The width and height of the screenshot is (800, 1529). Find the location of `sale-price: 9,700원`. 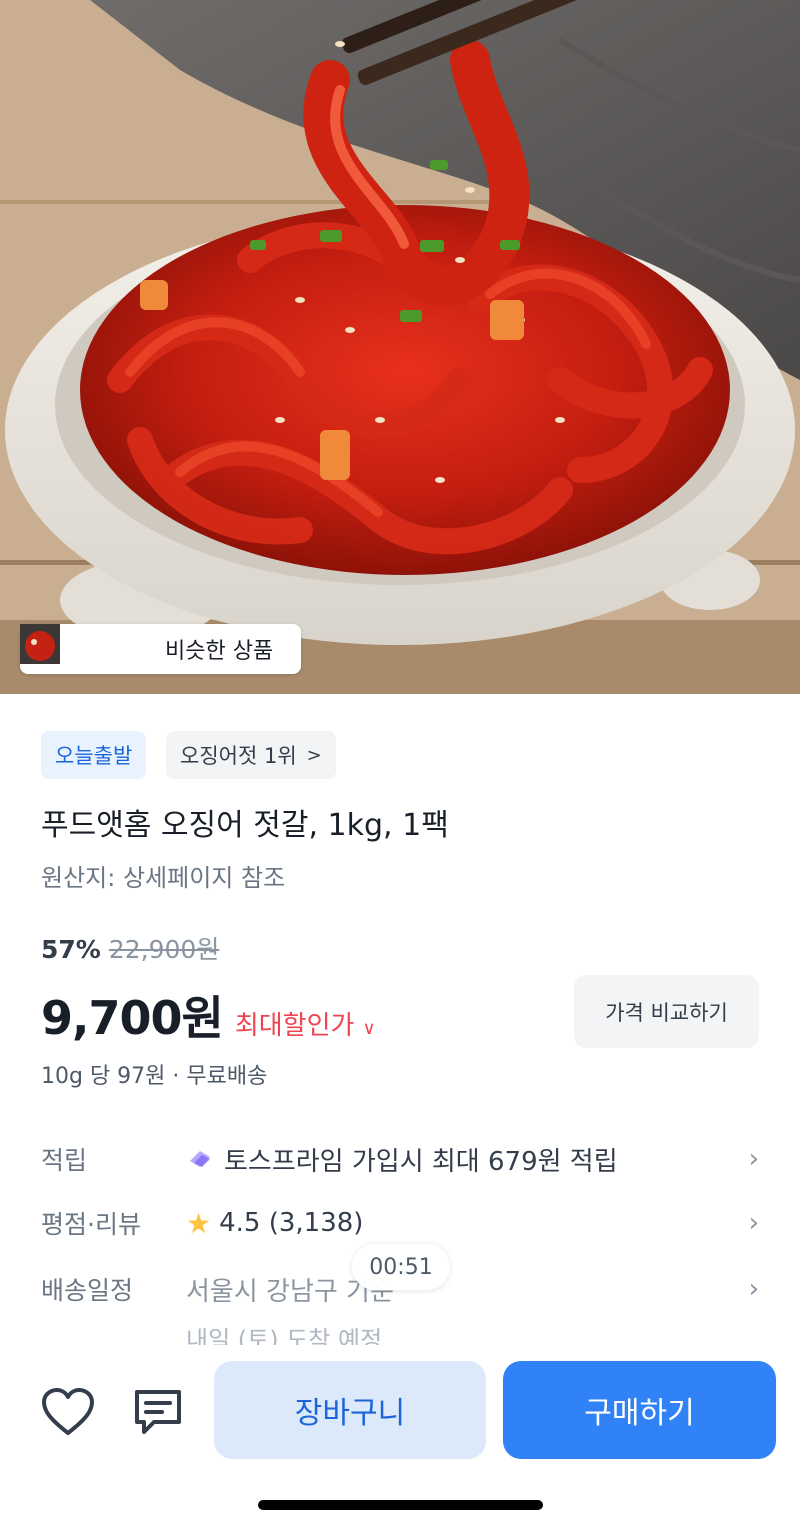

sale-price: 9,700원 is located at coordinates (132, 1018).